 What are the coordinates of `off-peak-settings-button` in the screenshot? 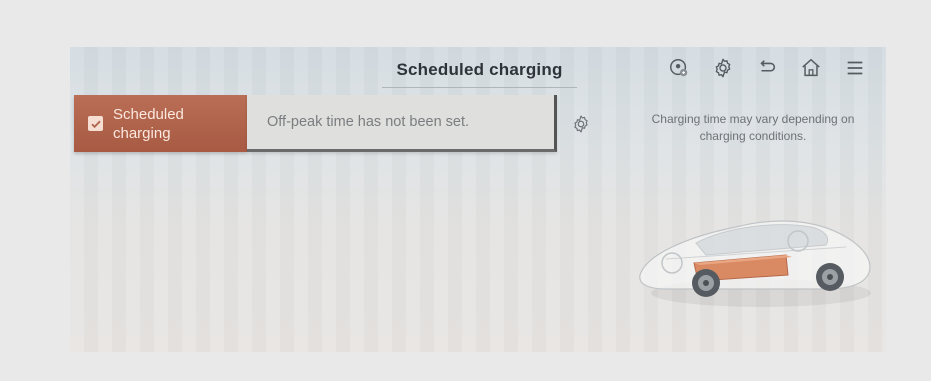 It's located at (582, 125).